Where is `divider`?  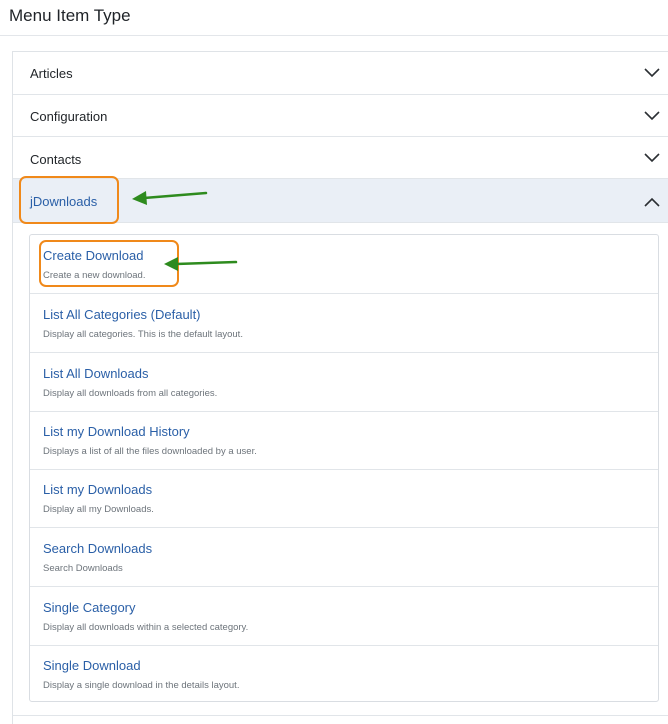
divider is located at coordinates (340, 715).